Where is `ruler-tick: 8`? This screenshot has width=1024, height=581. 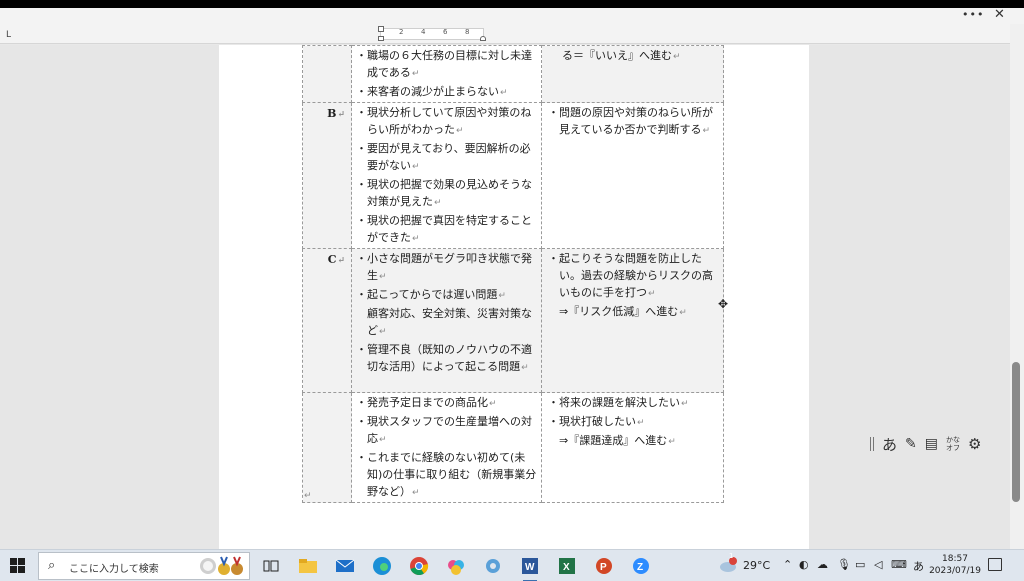
ruler-tick: 8 is located at coordinates (467, 32).